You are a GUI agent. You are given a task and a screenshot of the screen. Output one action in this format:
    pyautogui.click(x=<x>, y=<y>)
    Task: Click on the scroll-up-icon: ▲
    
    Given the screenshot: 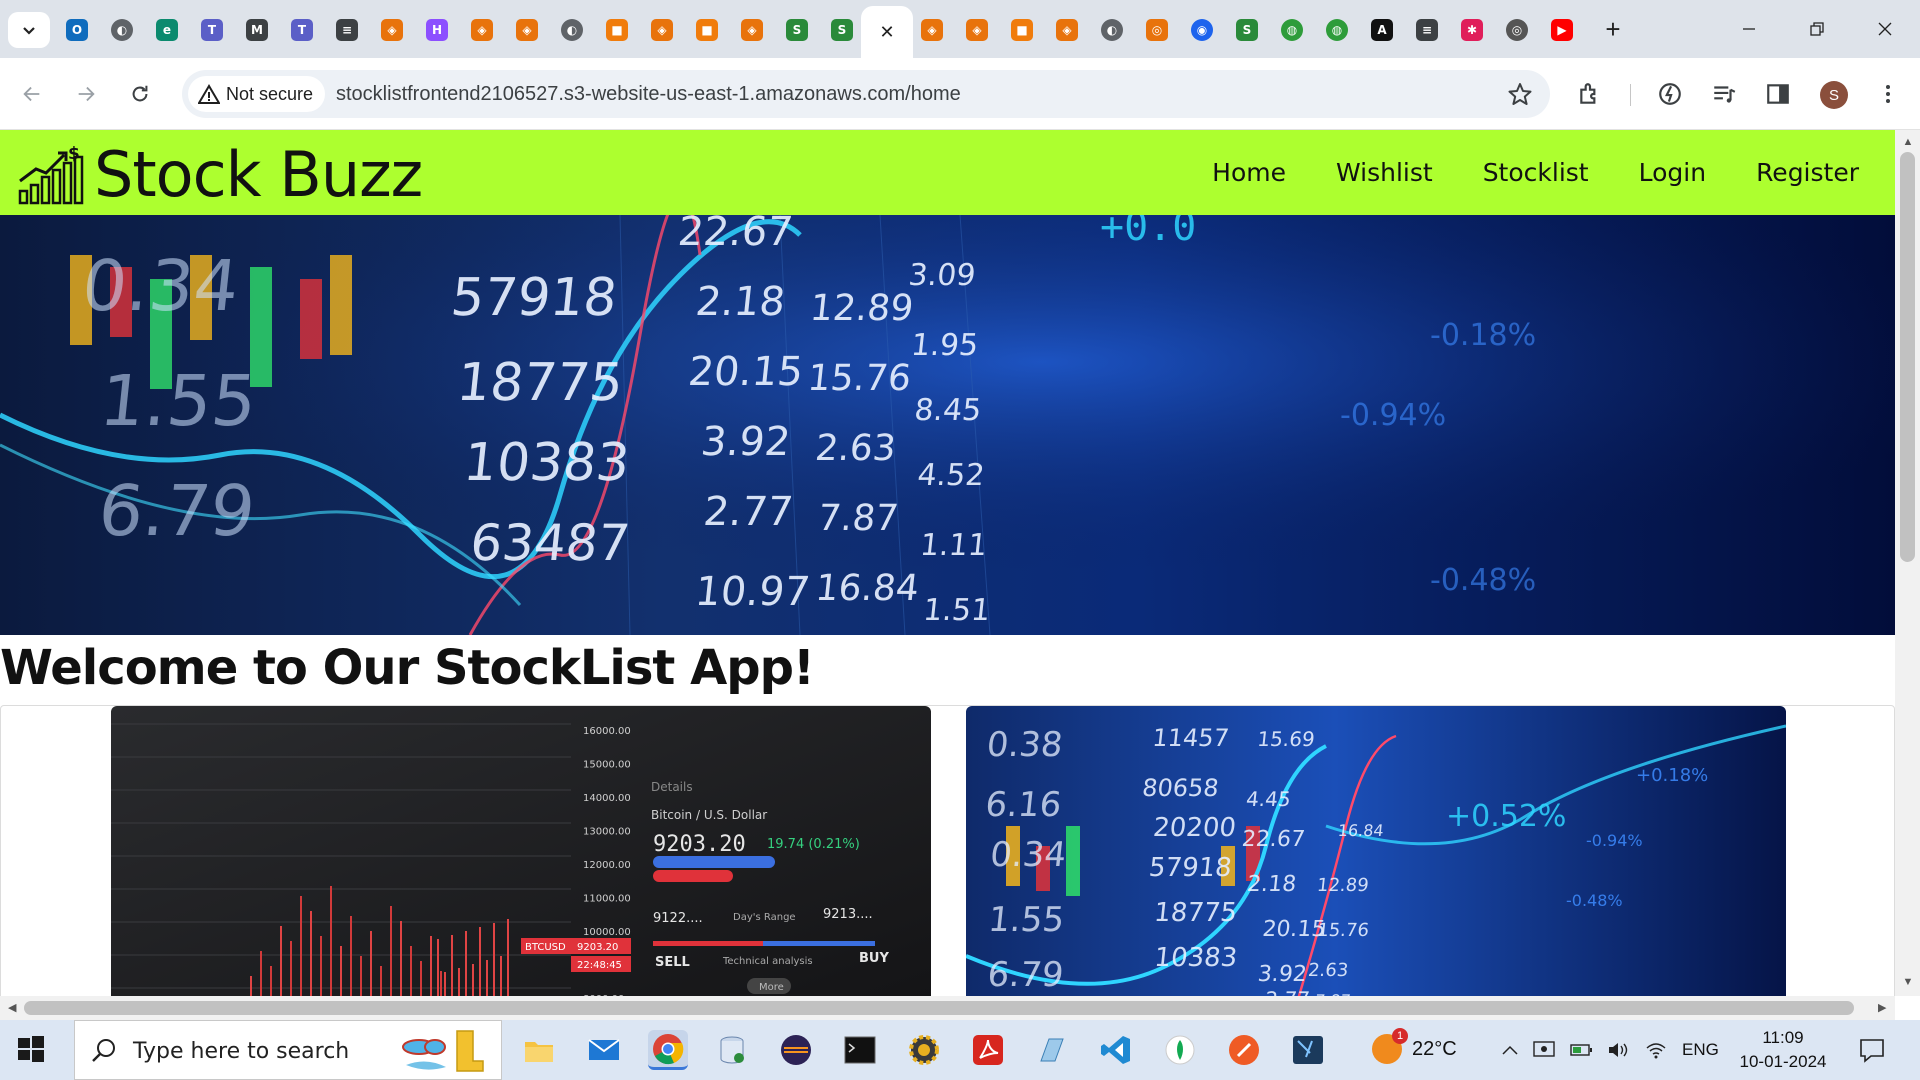 What is the action you would take?
    pyautogui.click(x=1908, y=142)
    